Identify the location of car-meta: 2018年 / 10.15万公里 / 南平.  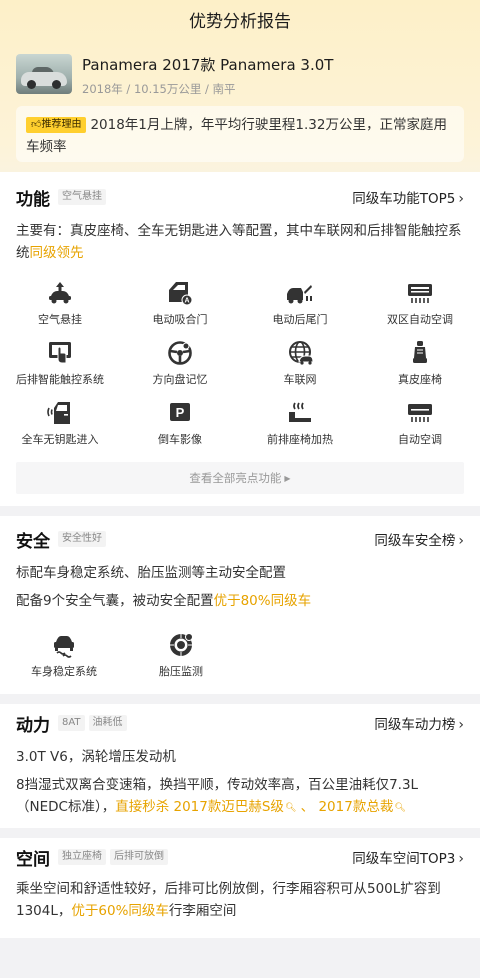
(159, 89).